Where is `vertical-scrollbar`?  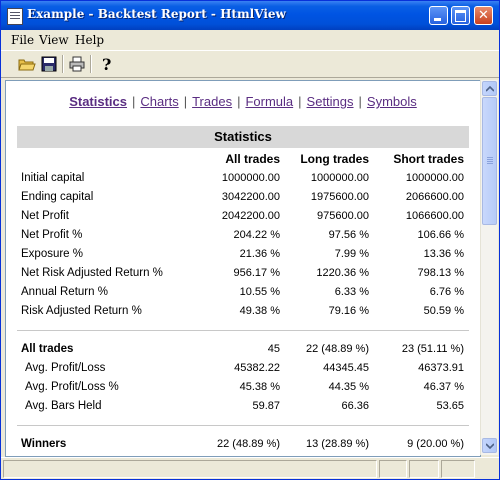 vertical-scrollbar is located at coordinates (489, 267).